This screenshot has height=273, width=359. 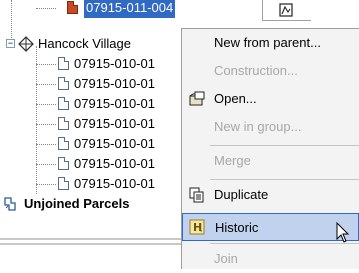 I want to click on menu-item-historic: H , Historic, so click(x=270, y=227).